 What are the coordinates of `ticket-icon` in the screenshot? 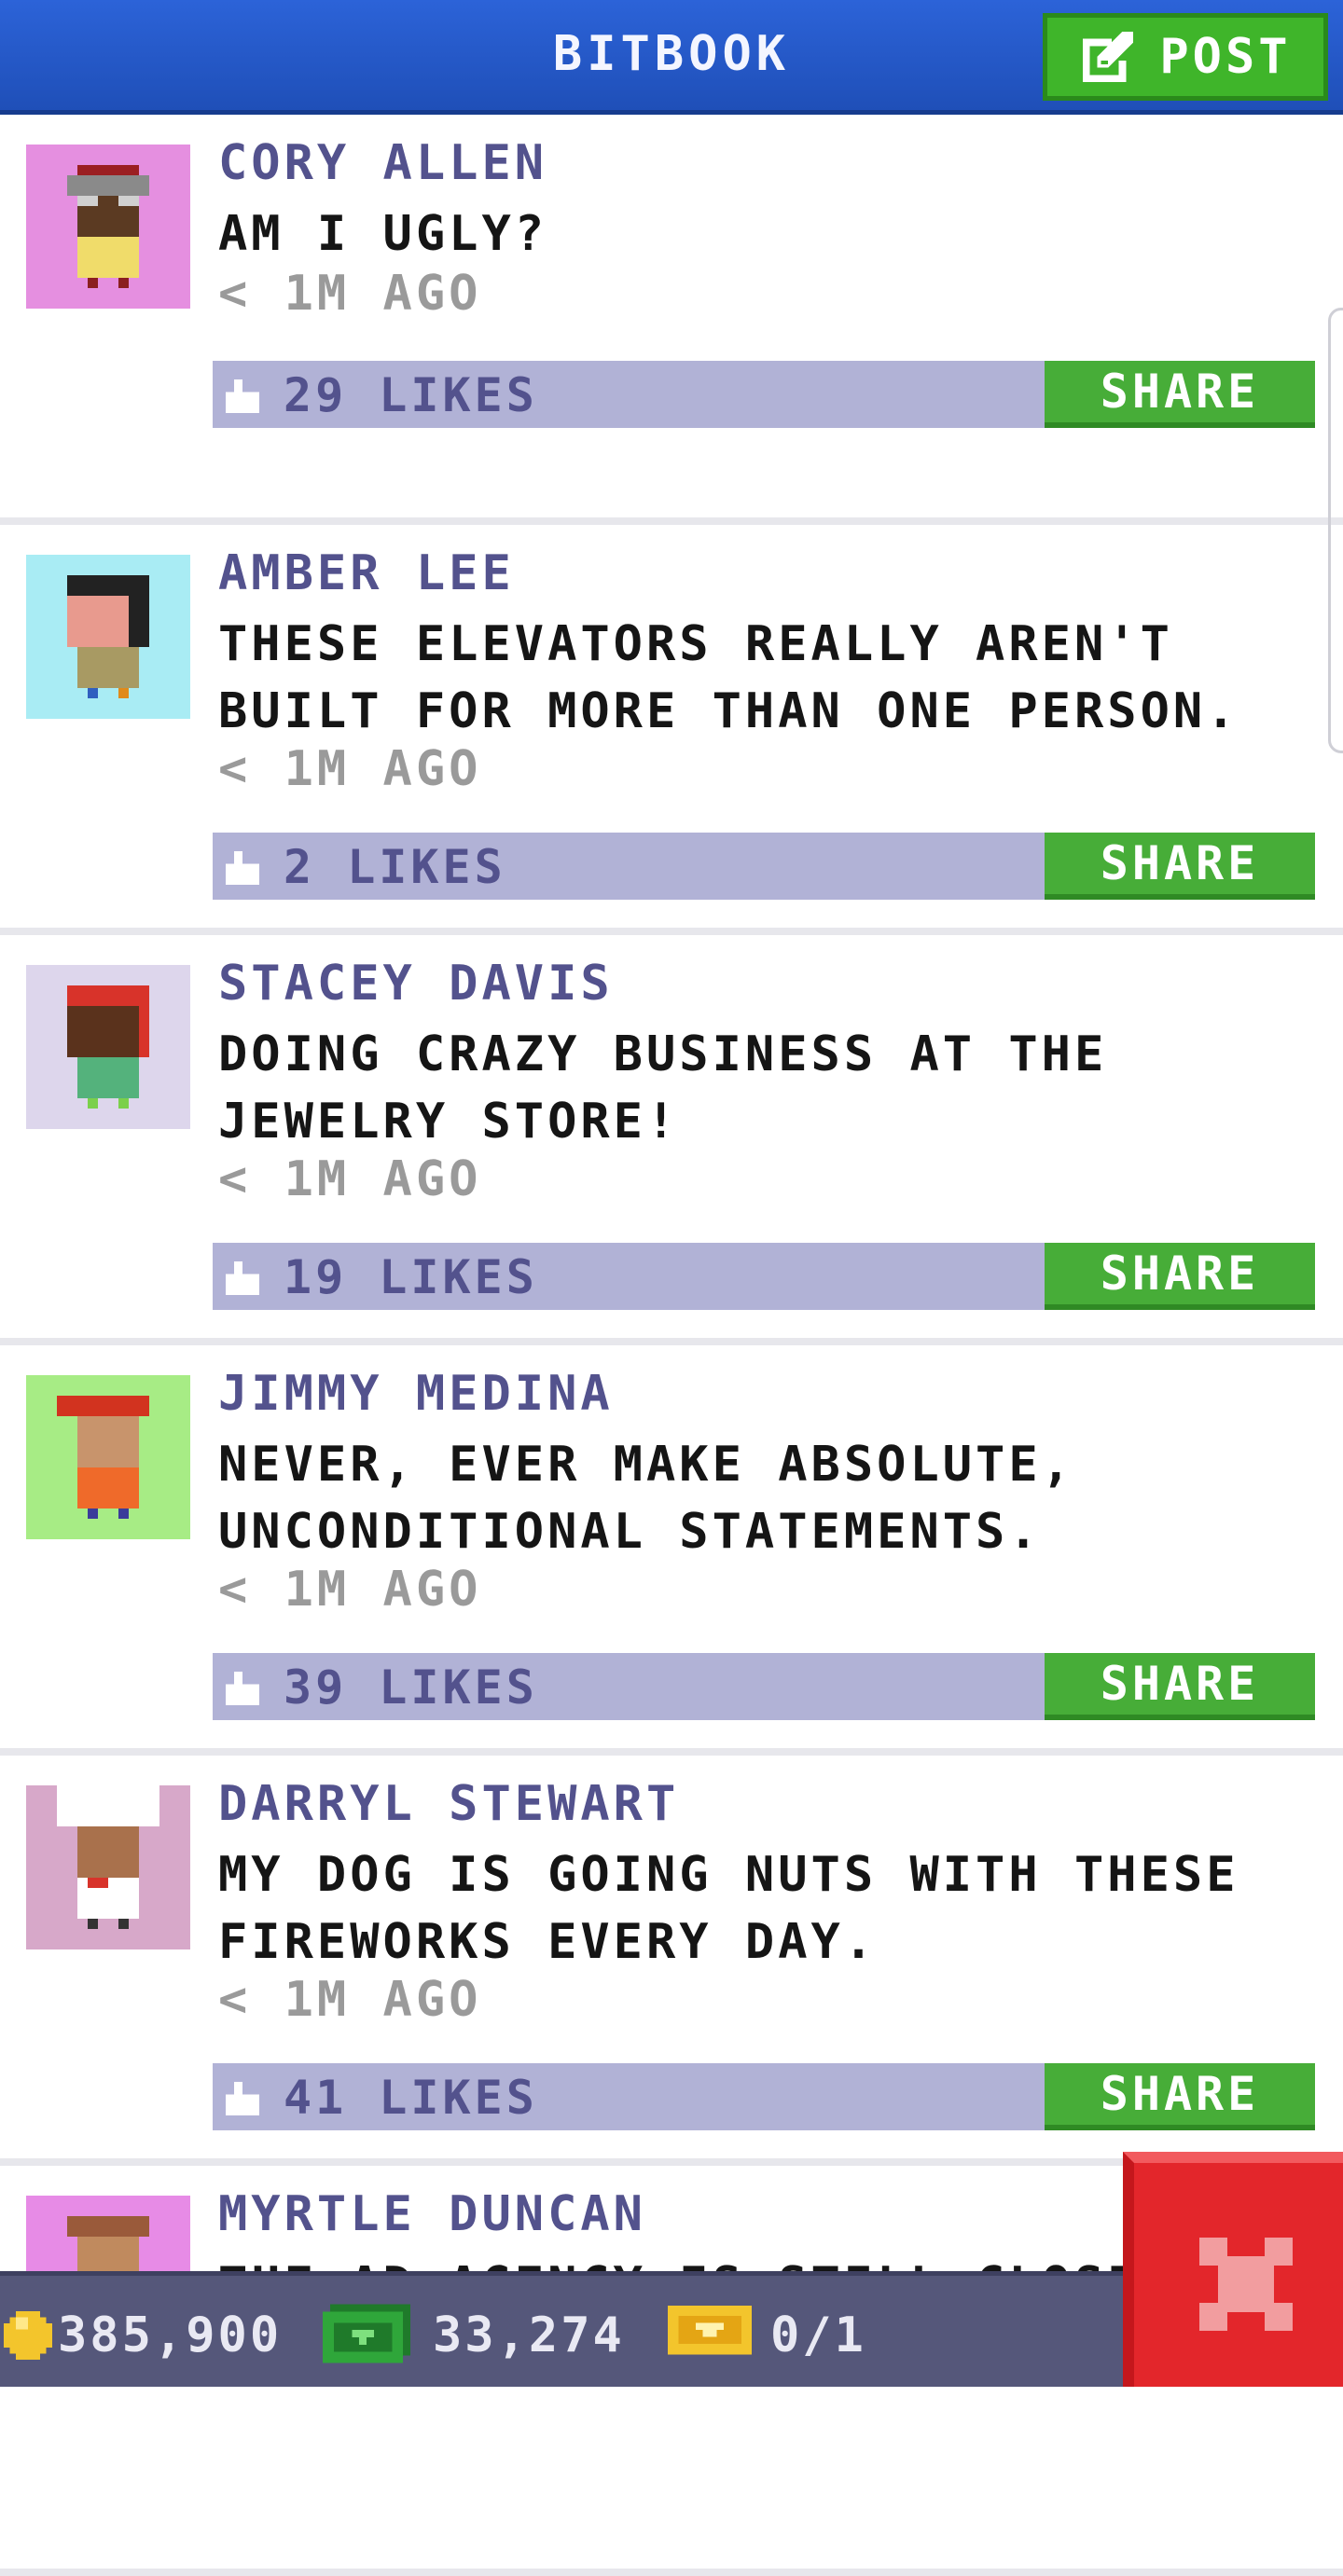 It's located at (710, 2330).